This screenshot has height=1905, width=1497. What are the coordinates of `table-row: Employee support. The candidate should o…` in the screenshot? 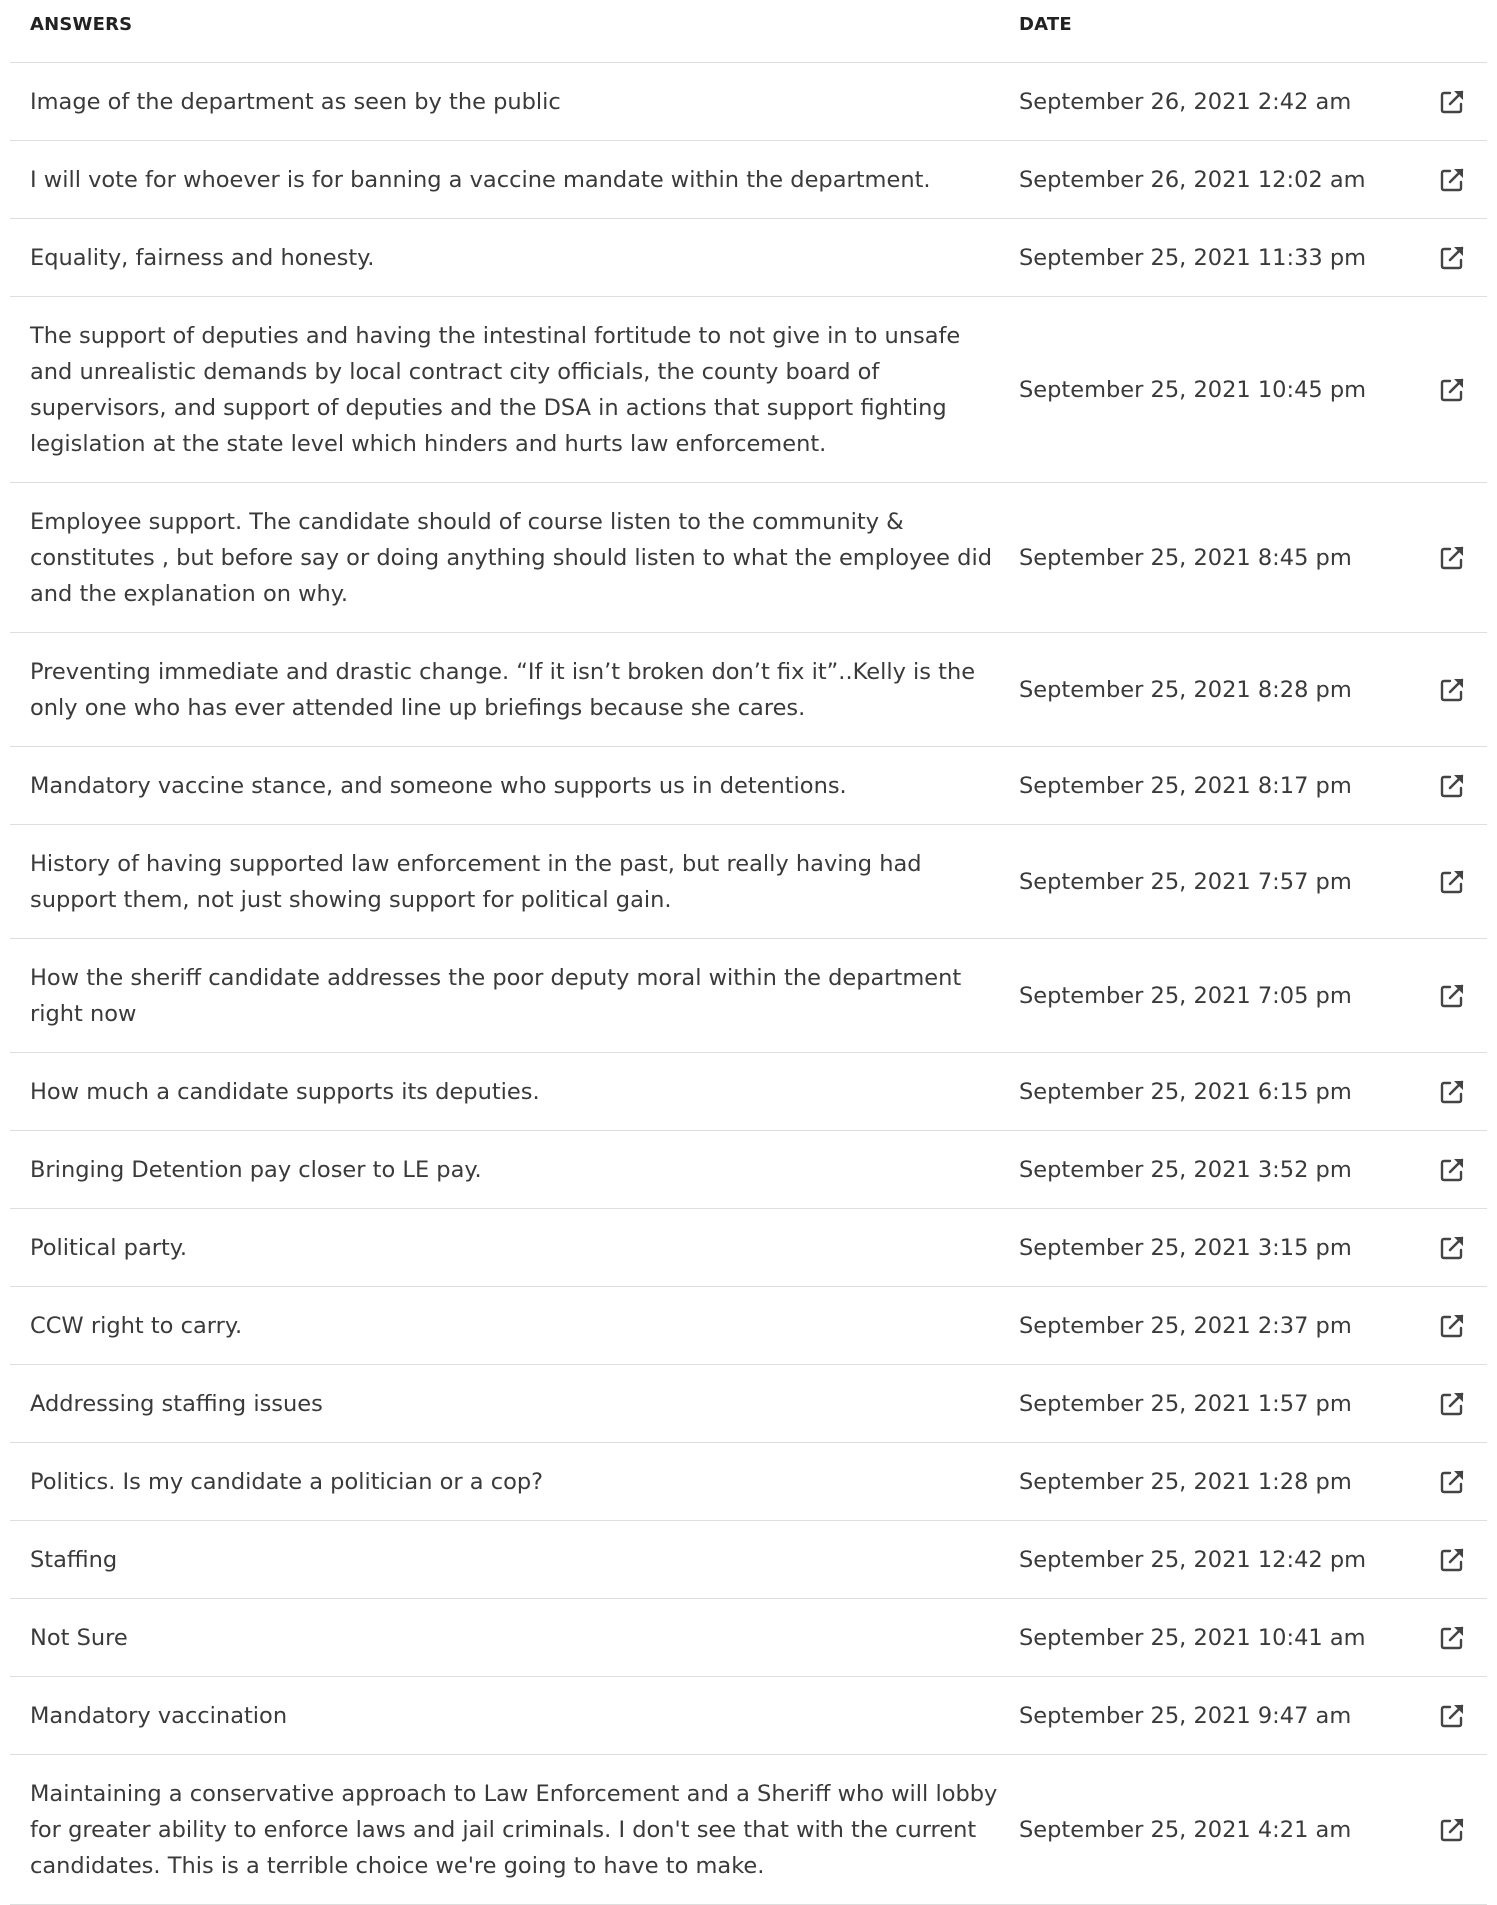 It's located at (748, 558).